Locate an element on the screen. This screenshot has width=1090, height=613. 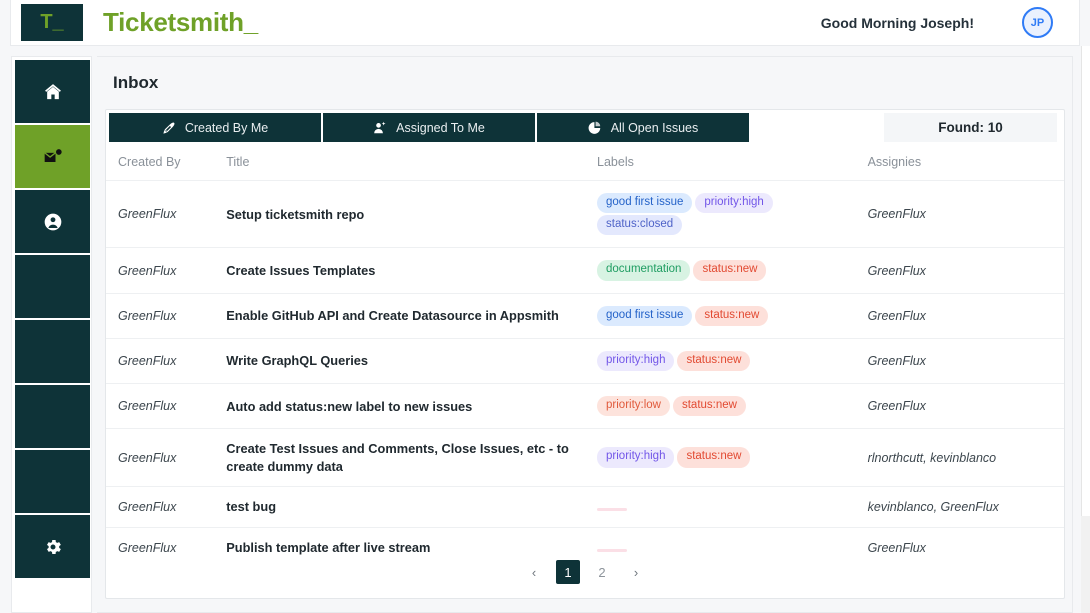
app-logo: T_ is located at coordinates (52, 22).